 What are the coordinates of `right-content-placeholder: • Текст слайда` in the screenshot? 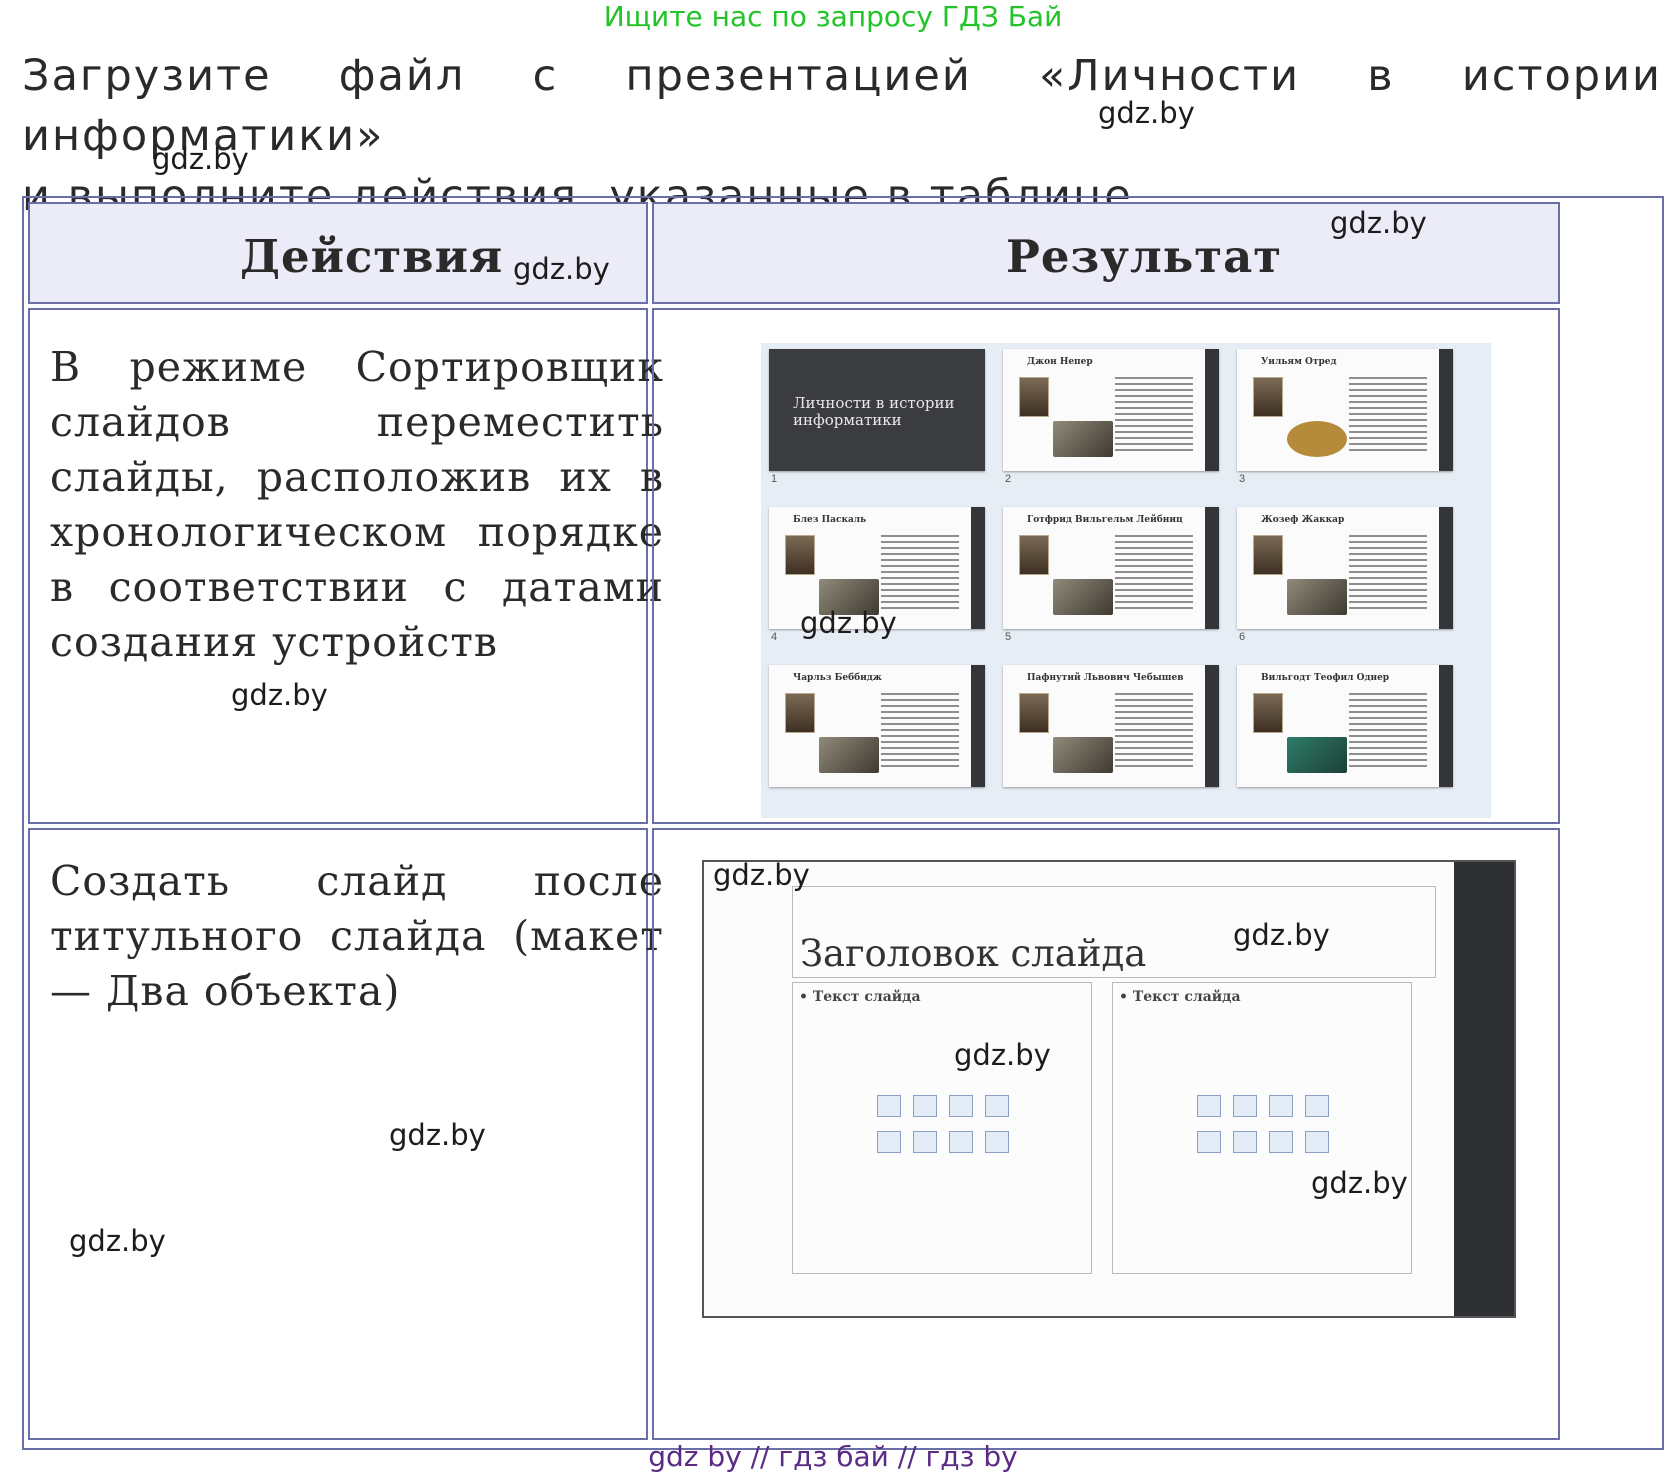 It's located at (1262, 1128).